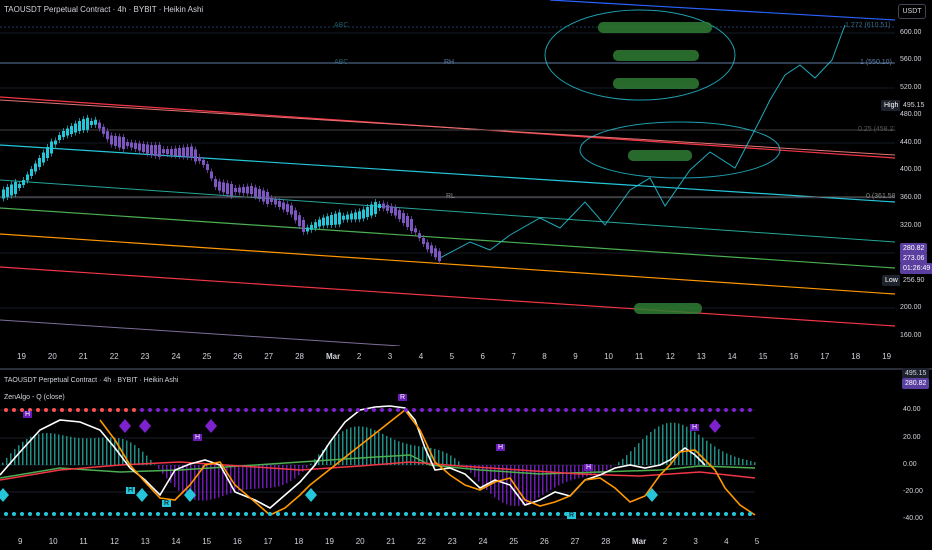 The height and width of the screenshot is (550, 932). I want to click on fib-0-label: 0 (361.58), so click(882, 196).